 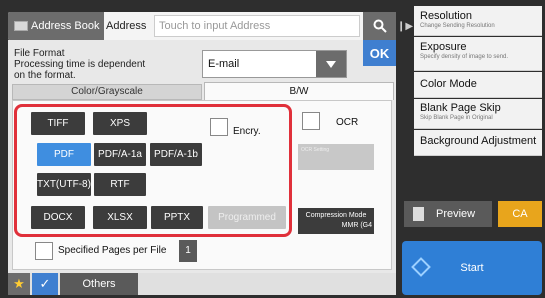 What do you see at coordinates (257, 26) in the screenshot?
I see `address-input: Touch to input Address` at bounding box center [257, 26].